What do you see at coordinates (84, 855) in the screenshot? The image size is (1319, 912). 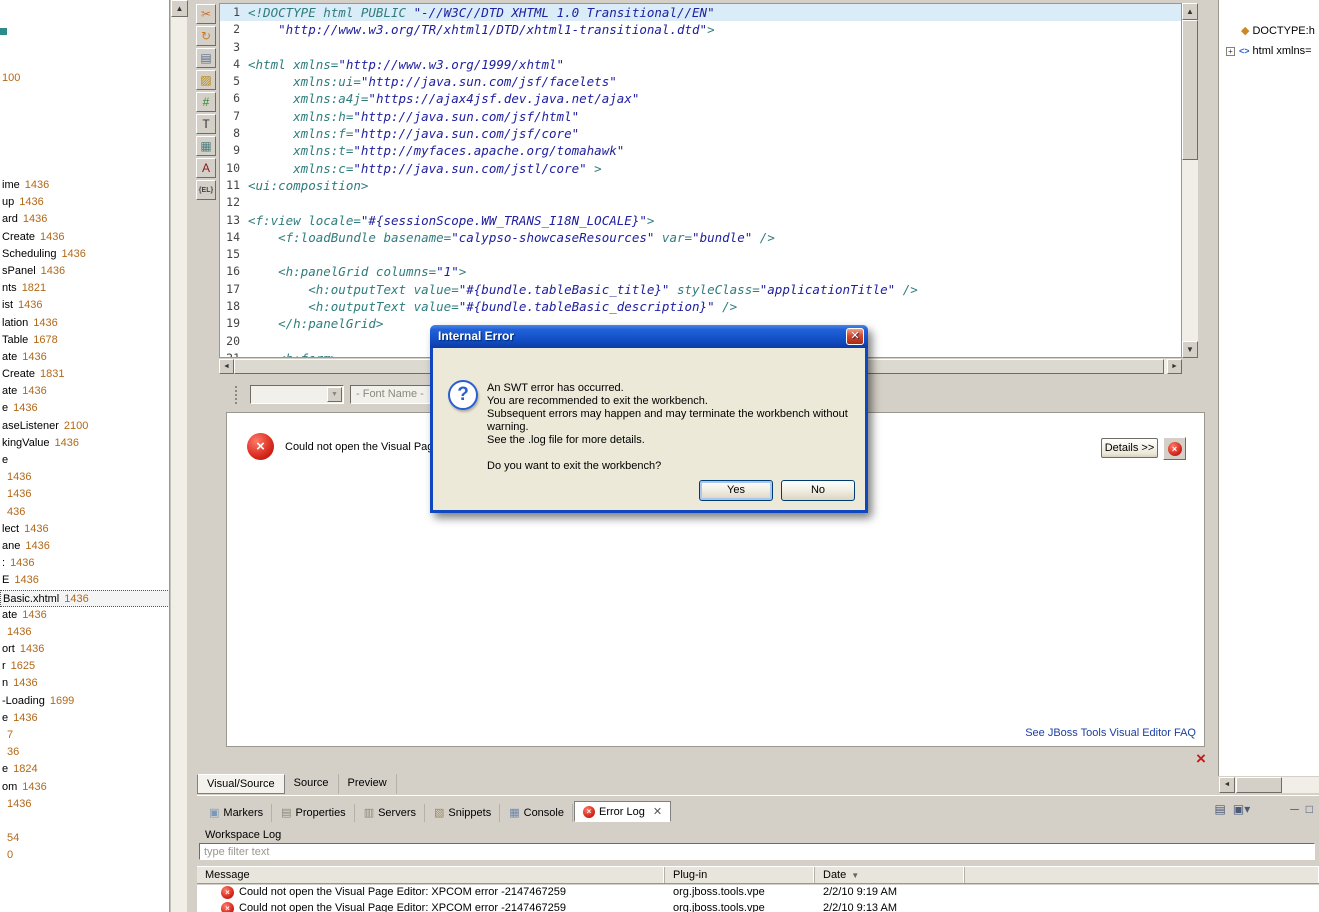 I see `list-item: 0` at bounding box center [84, 855].